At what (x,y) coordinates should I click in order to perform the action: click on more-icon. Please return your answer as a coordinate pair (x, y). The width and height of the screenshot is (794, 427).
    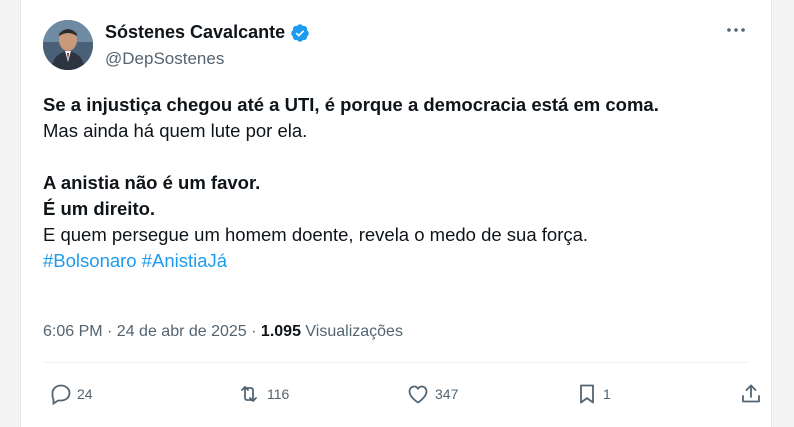
    Looking at the image, I should click on (736, 30).